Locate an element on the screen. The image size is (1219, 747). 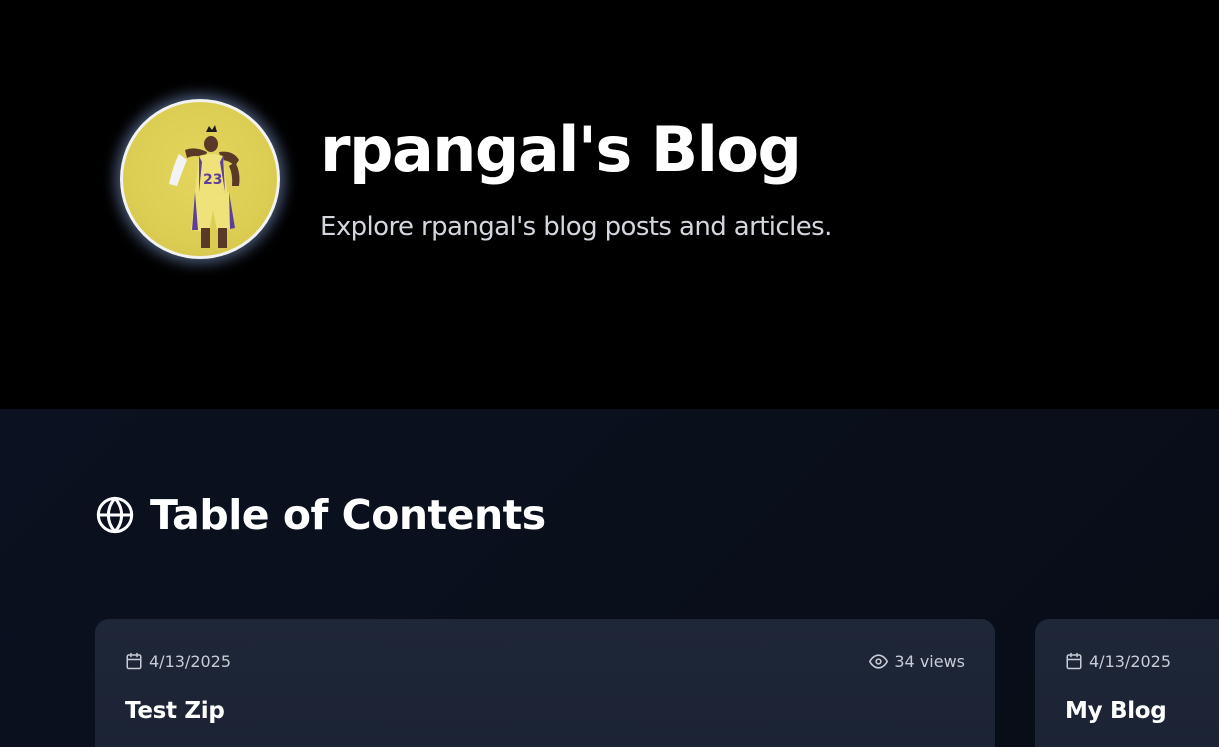
post-views: 34 views is located at coordinates (917, 661).